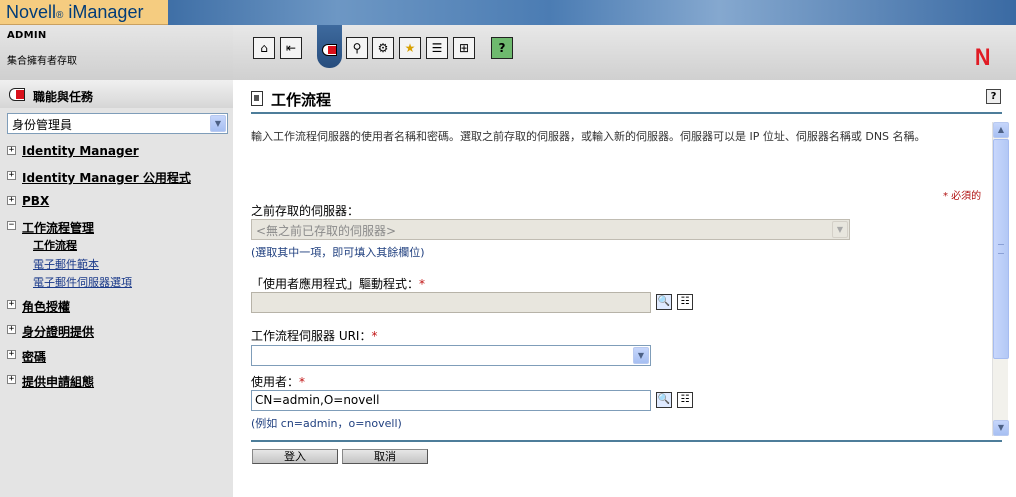  What do you see at coordinates (42, 61) in the screenshot?
I see `user-role: 集合擁有者存取` at bounding box center [42, 61].